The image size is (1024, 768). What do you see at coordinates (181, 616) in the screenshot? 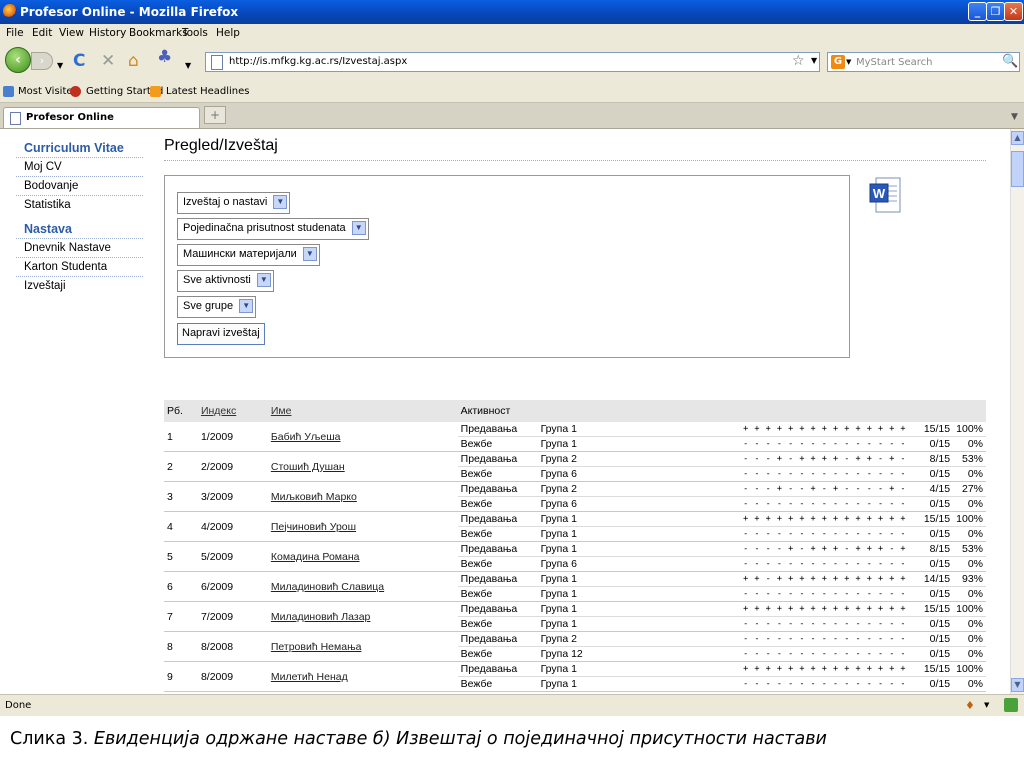
I see `row-number: 7` at bounding box center [181, 616].